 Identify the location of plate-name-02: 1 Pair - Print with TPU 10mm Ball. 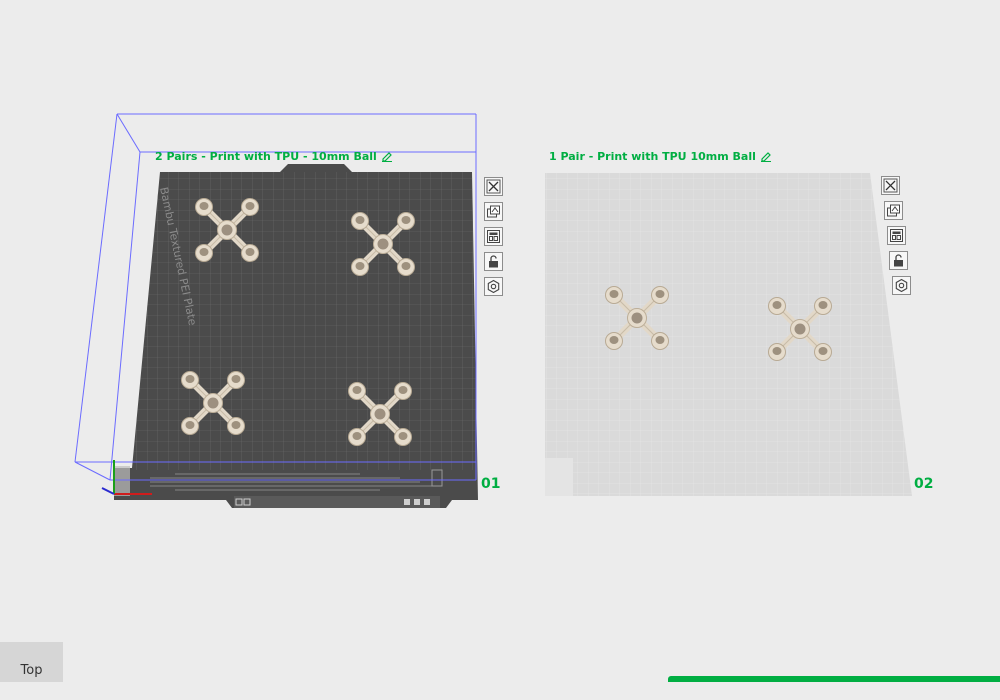
(660, 157).